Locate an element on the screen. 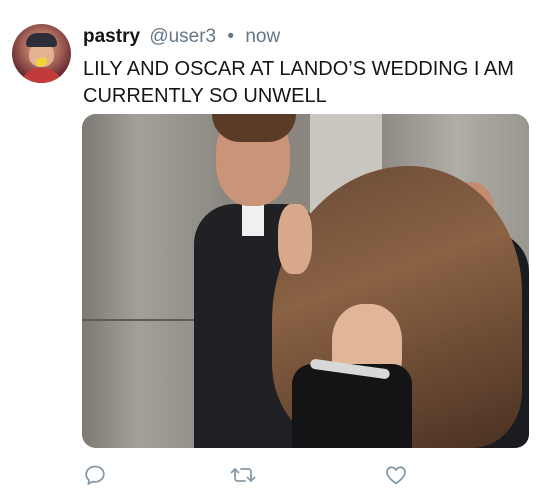 This screenshot has height=498, width=540. reply-icon is located at coordinates (95, 475).